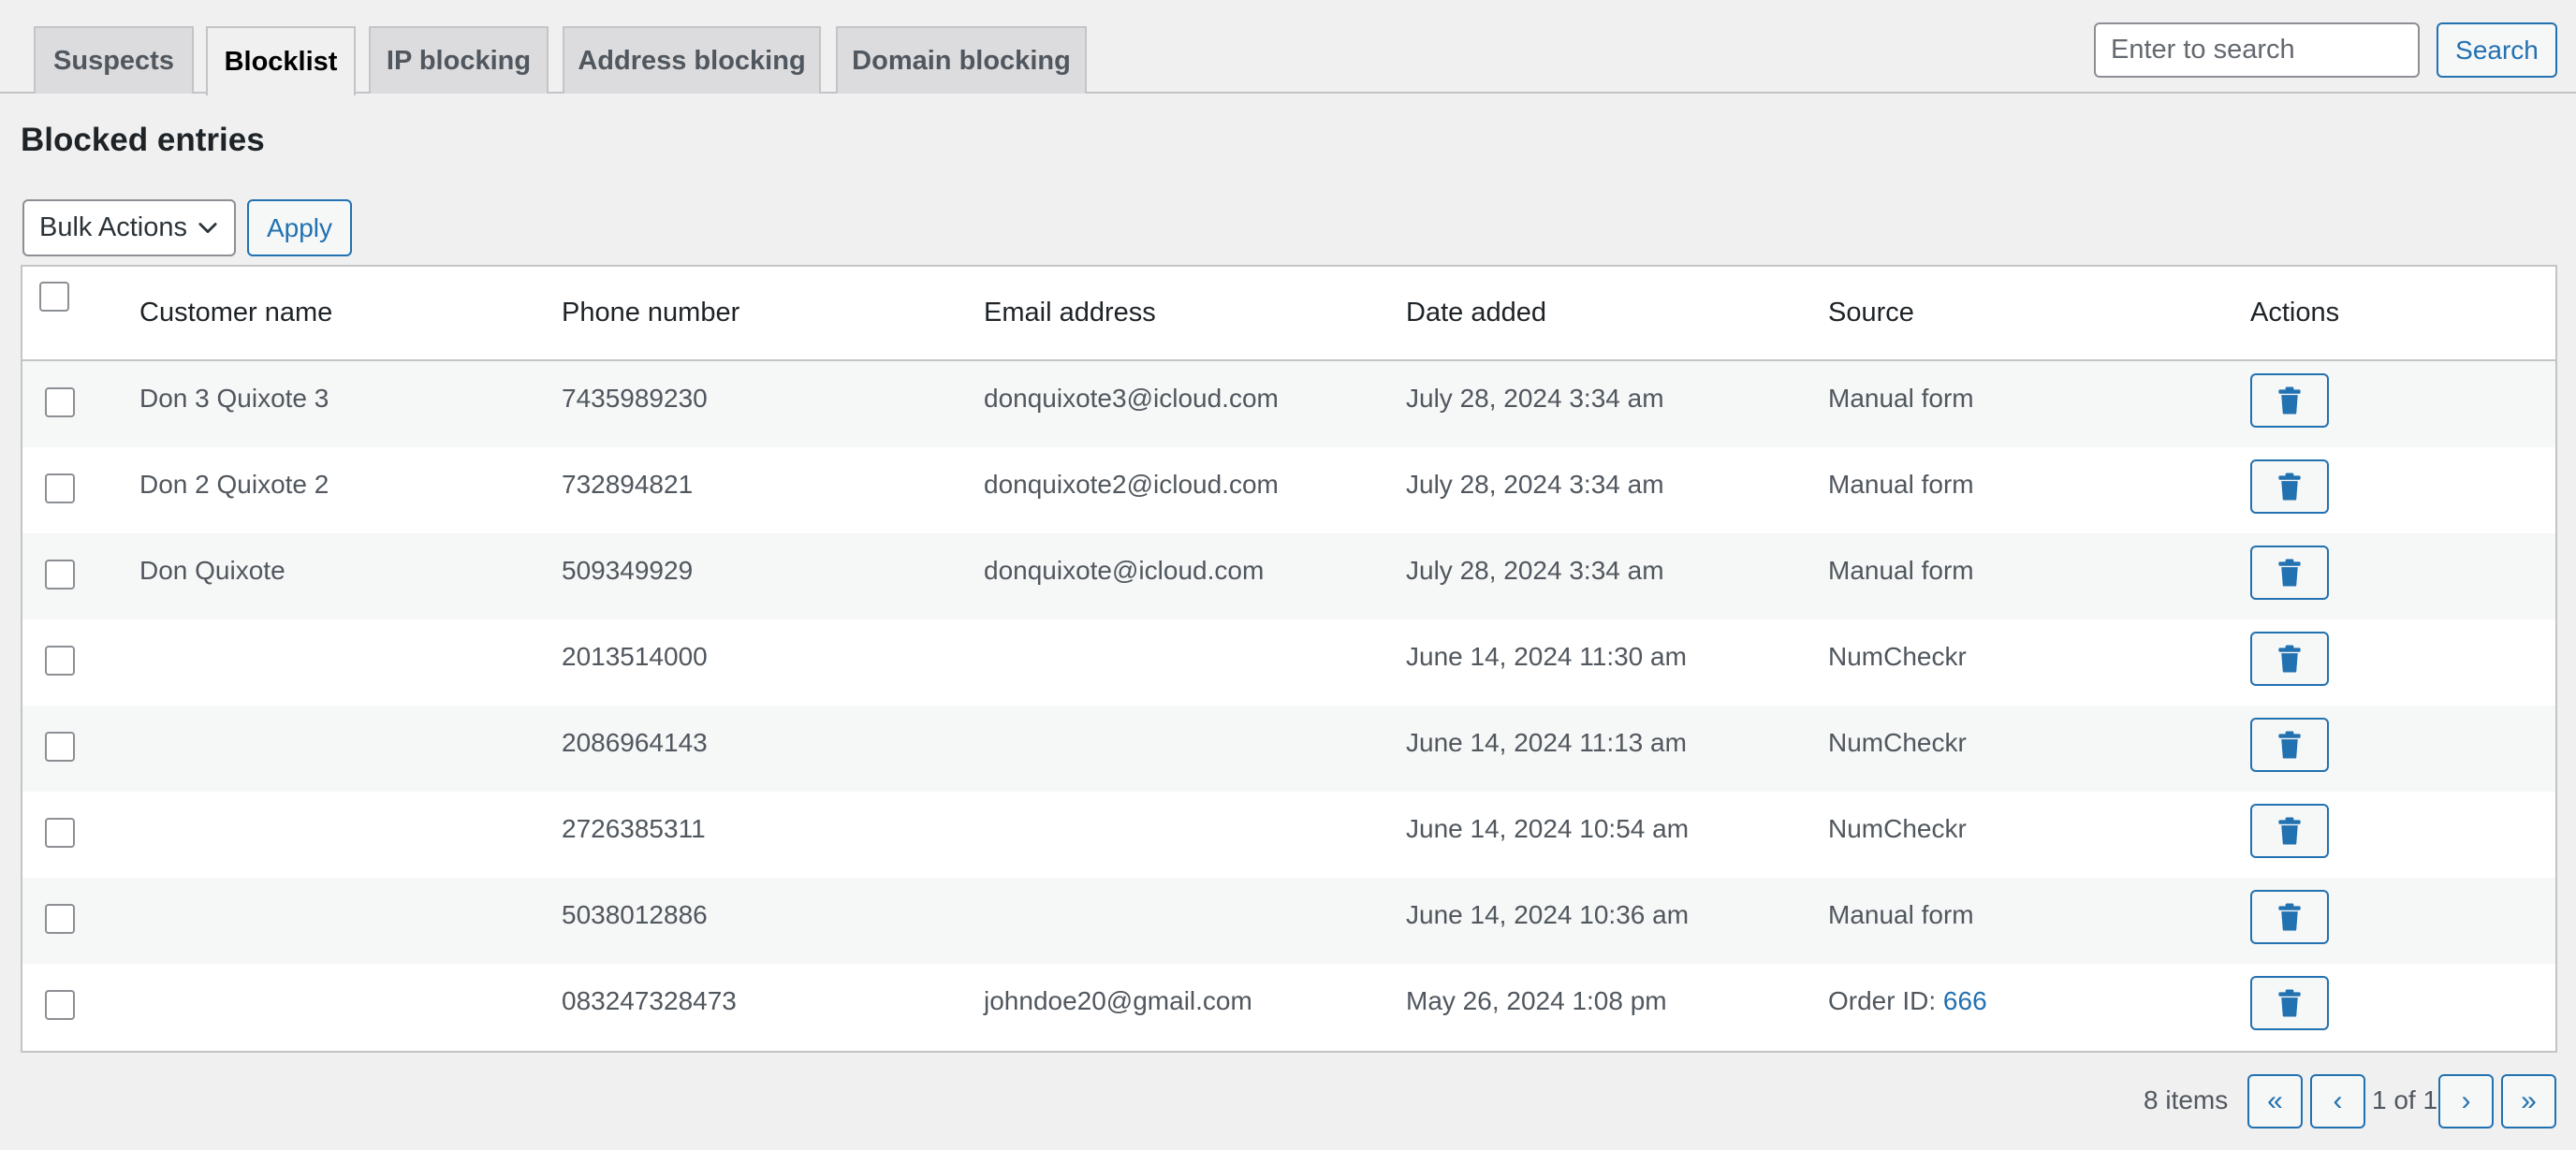 This screenshot has width=2576, height=1150. I want to click on cell-phone-number: 5038012886, so click(635, 914).